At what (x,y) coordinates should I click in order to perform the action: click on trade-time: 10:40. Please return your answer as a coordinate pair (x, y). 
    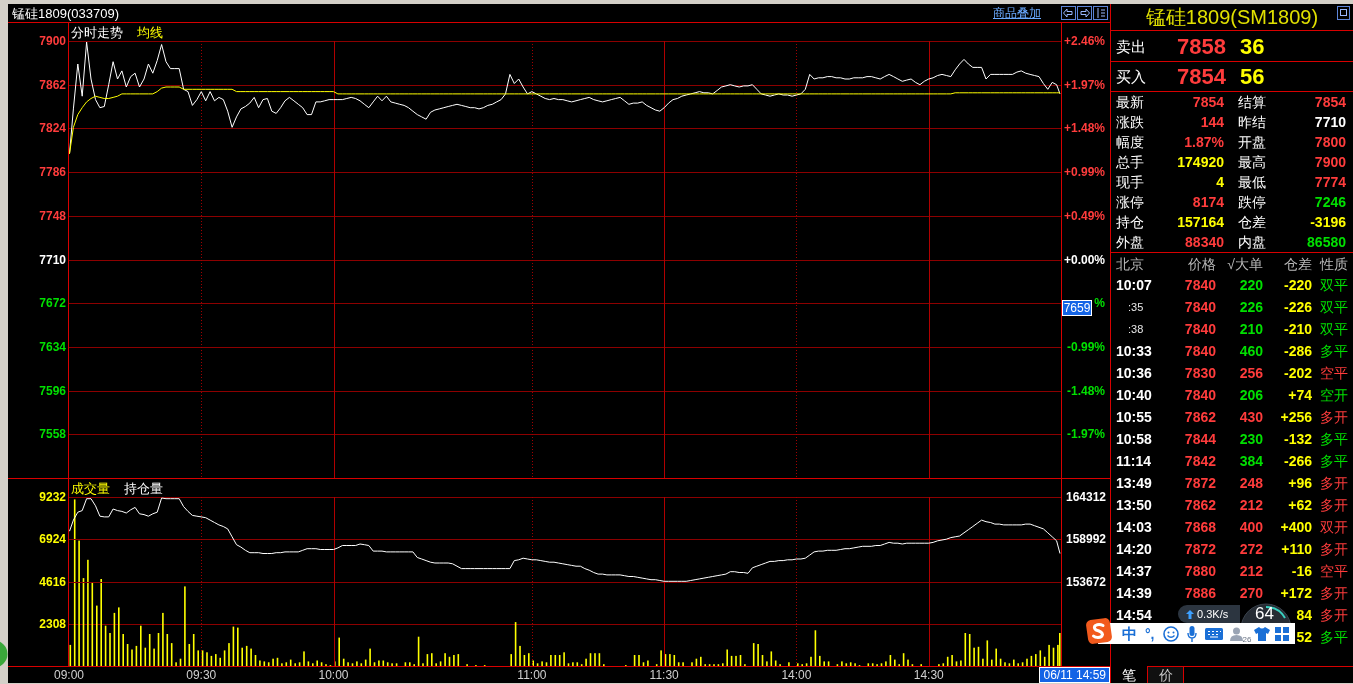
    Looking at the image, I should click on (1134, 395).